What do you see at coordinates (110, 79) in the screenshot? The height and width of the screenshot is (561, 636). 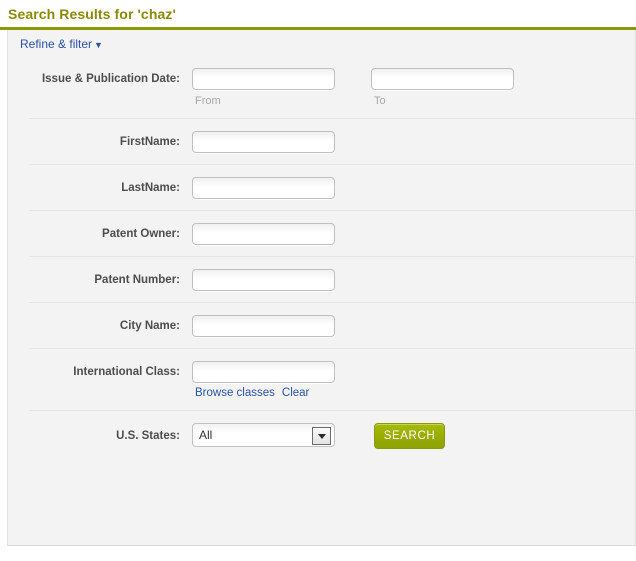 I see `label-issue-publication-date: Issue & Publication Date:` at bounding box center [110, 79].